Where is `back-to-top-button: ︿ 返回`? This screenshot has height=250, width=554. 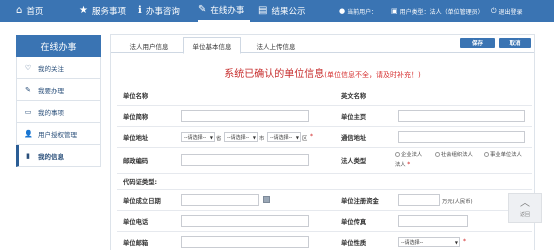
back-to-top-button: ︿ 返回 is located at coordinates (525, 208).